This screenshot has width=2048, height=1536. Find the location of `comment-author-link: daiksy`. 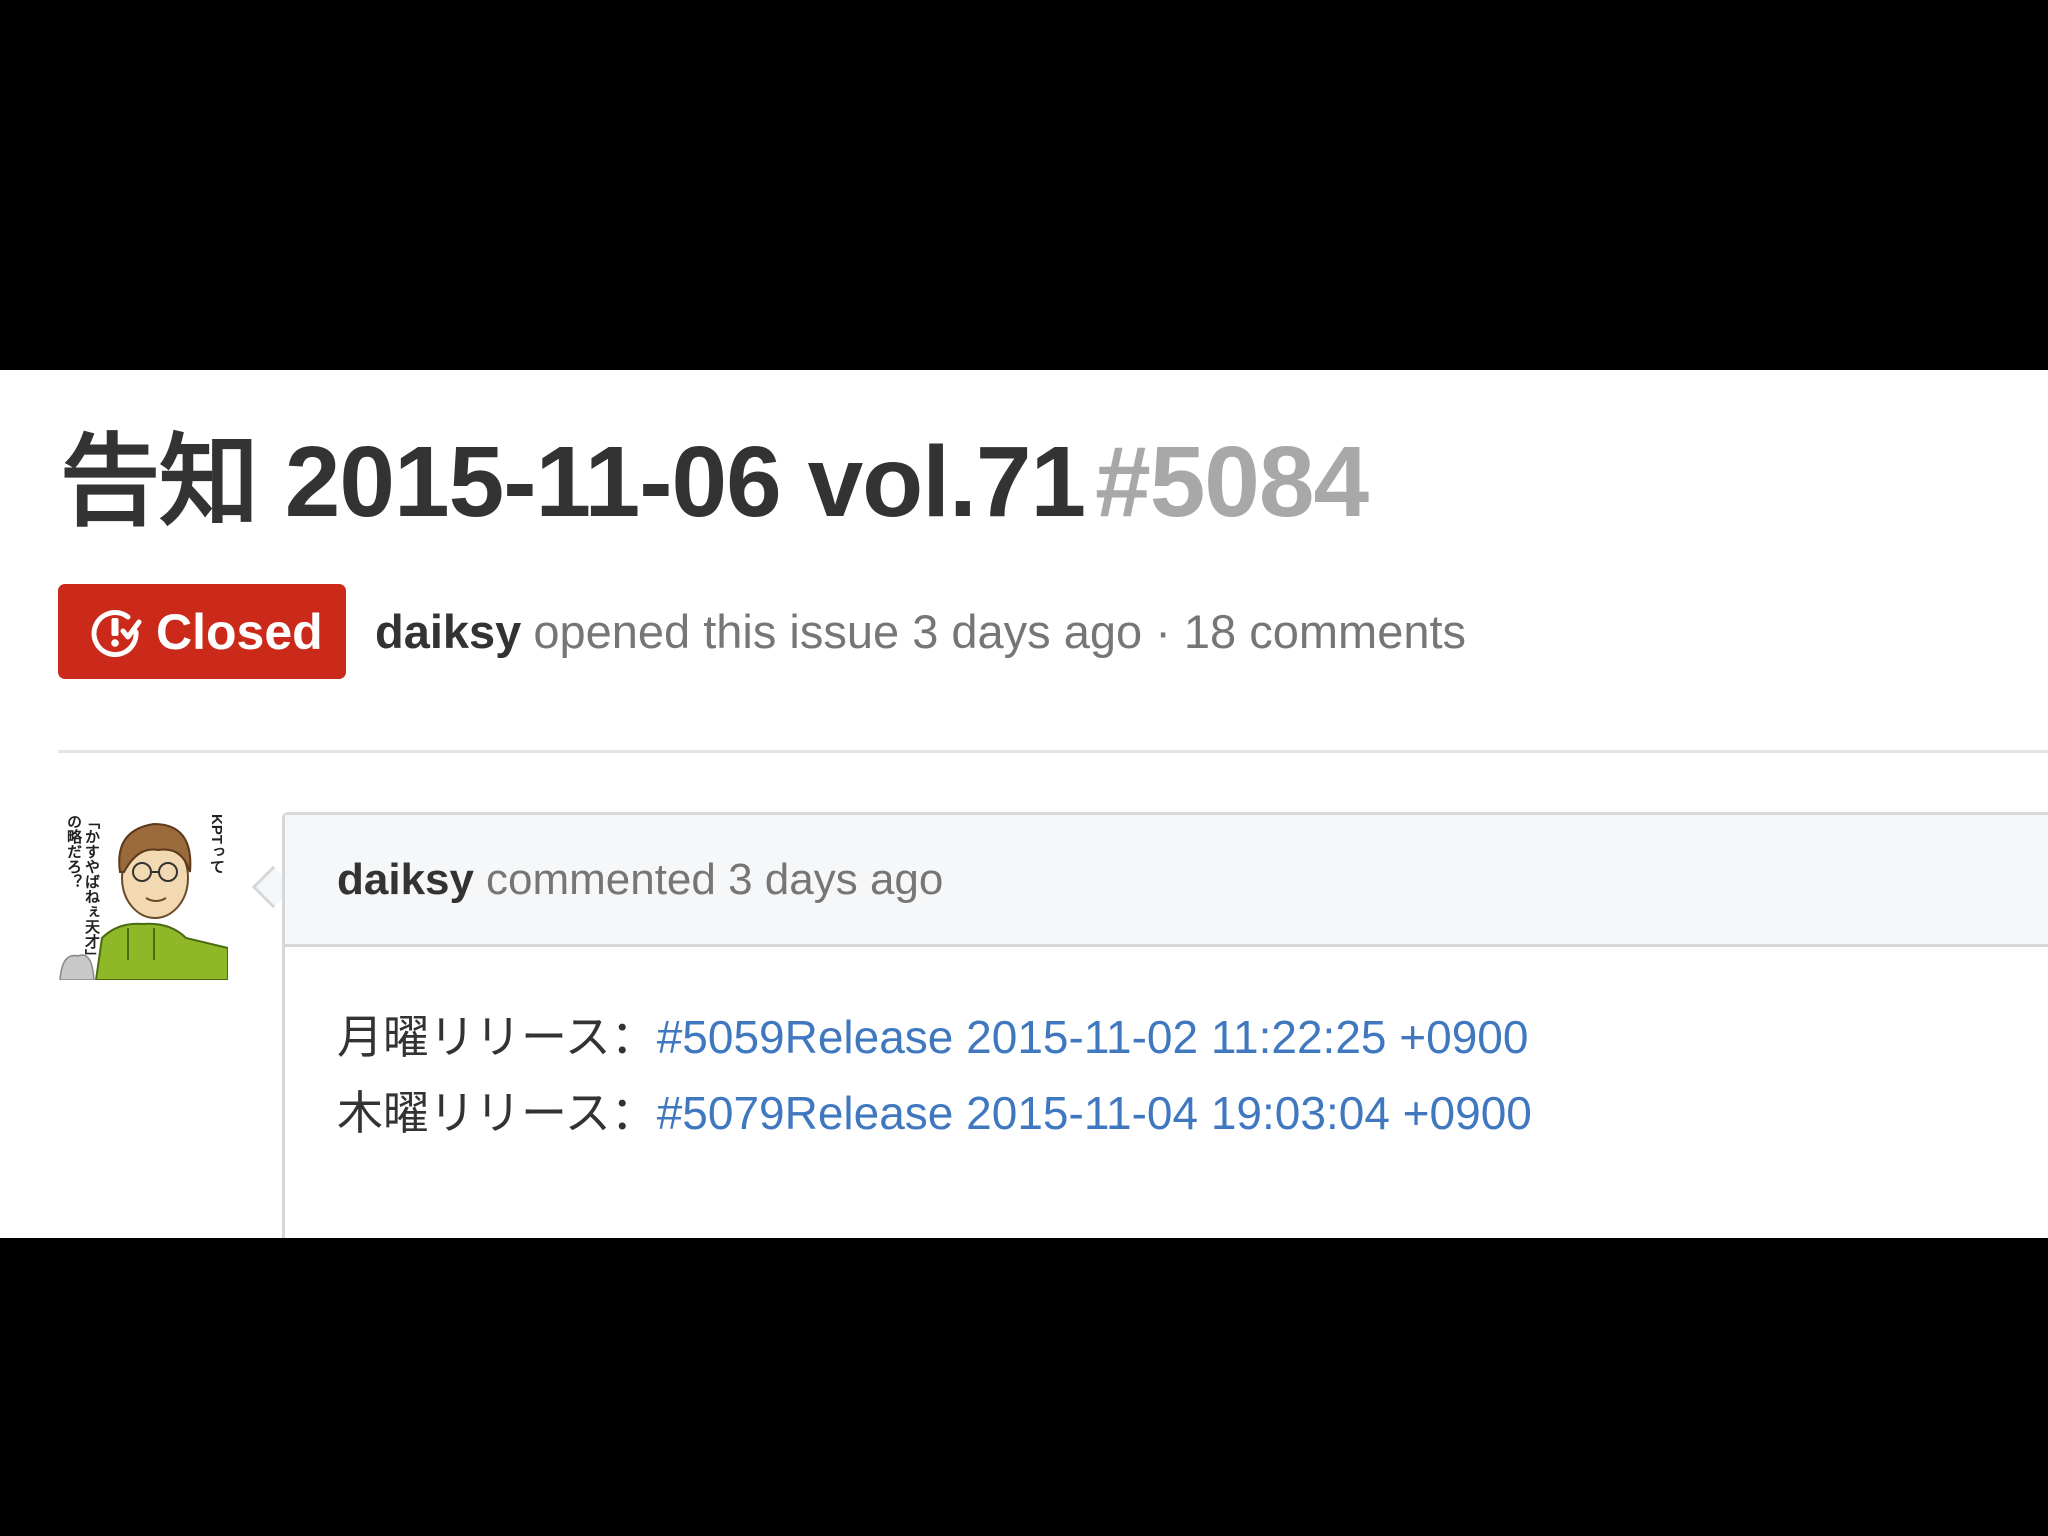

comment-author-link: daiksy is located at coordinates (405, 880).